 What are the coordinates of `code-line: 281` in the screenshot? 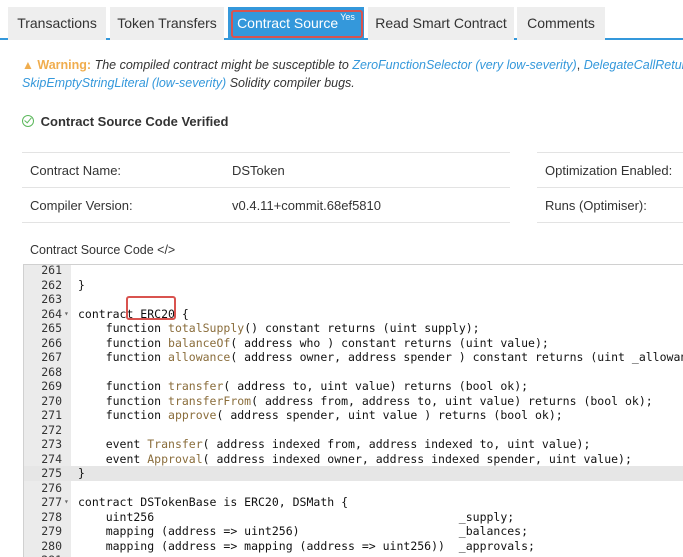 It's located at (353, 555).